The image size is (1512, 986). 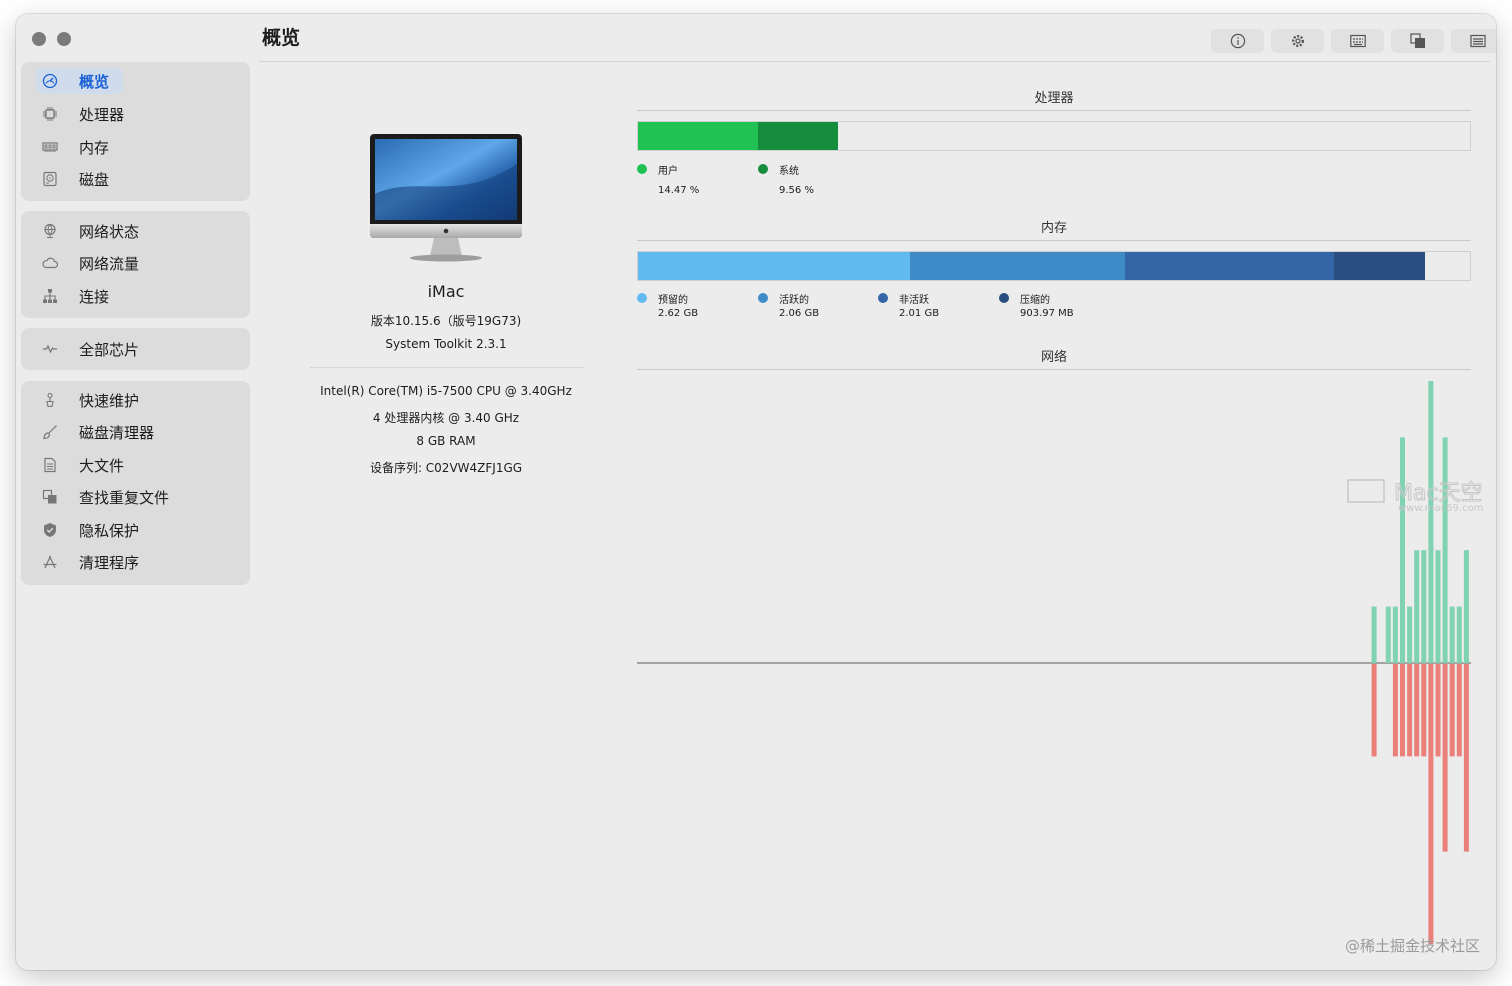 What do you see at coordinates (87, 400) in the screenshot?
I see `sidebar-item-quick-maintenance: 快速维护` at bounding box center [87, 400].